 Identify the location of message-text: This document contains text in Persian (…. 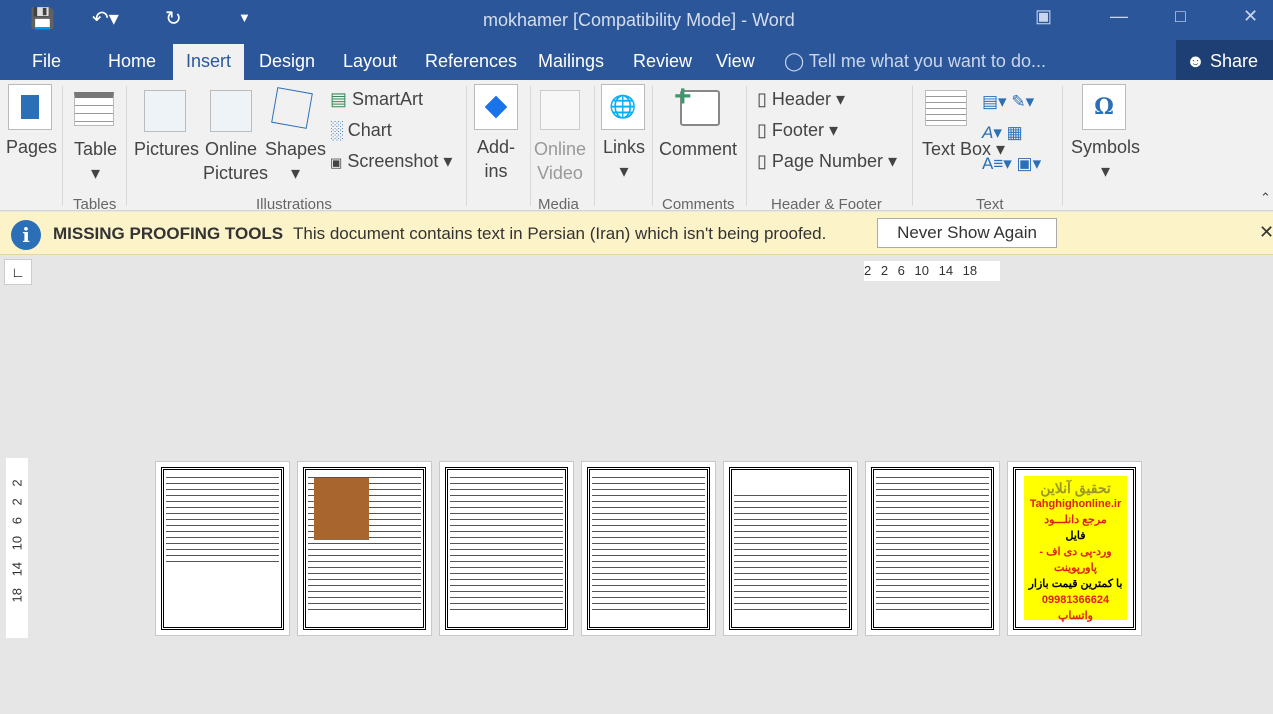
(560, 233).